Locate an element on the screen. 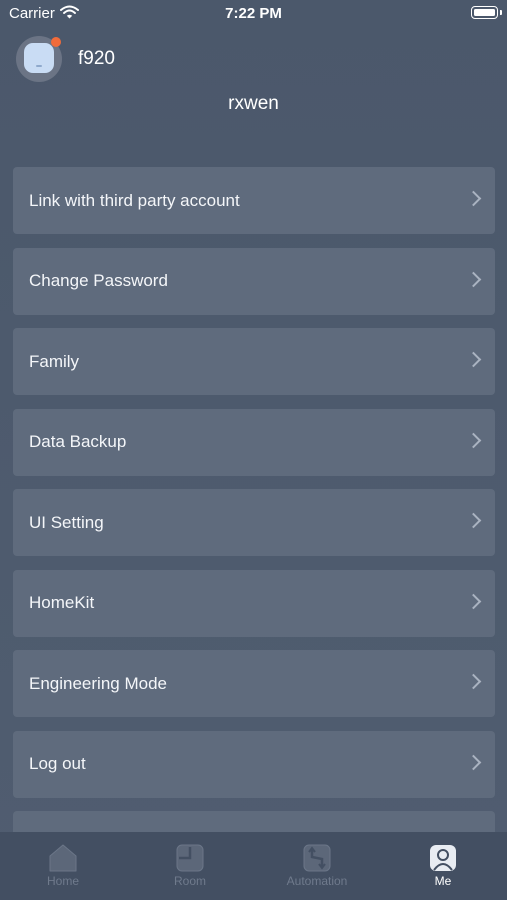 The height and width of the screenshot is (900, 507). home-icon is located at coordinates (63, 858).